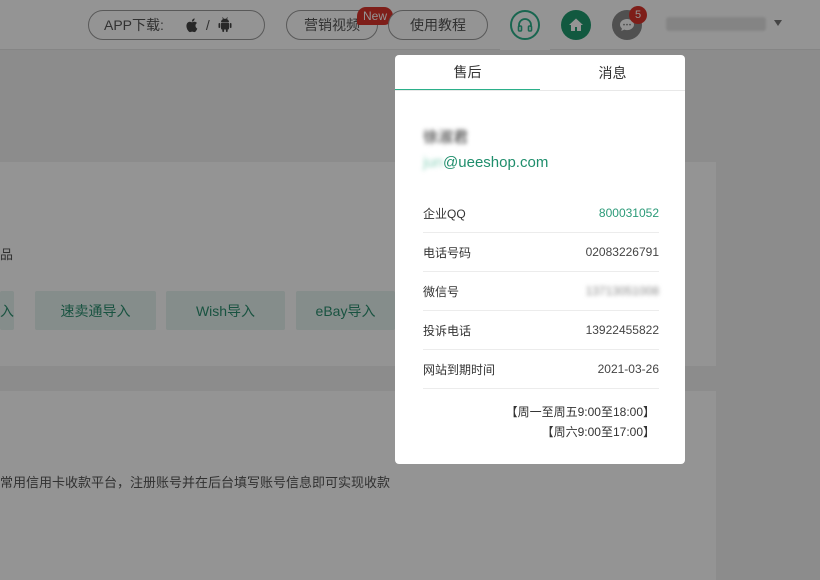 Image resolution: width=820 pixels, height=580 pixels. Describe the element at coordinates (447, 330) in the screenshot. I see `info-label: 投诉电话` at that location.